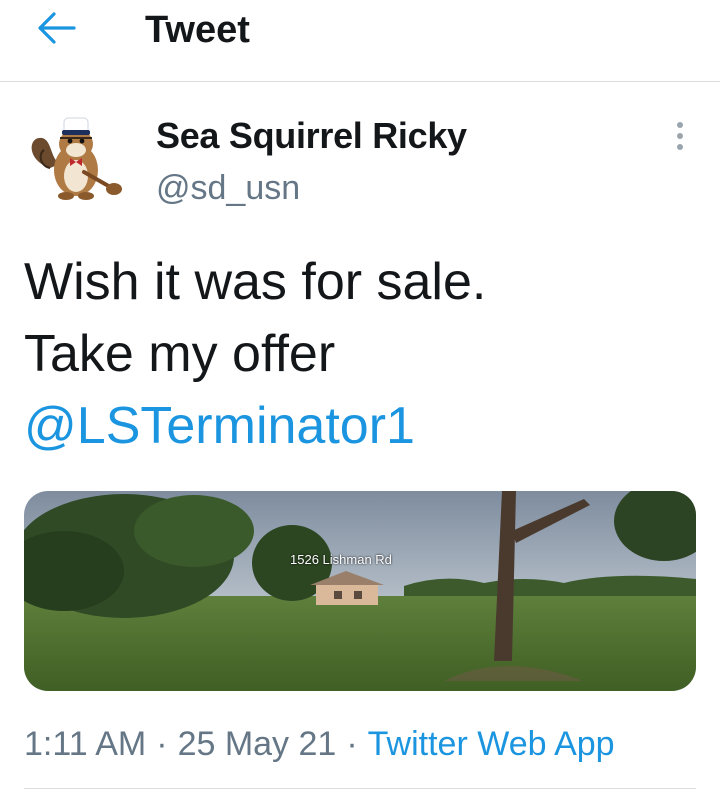  I want to click on media-caption: 1526 Lishman Rd, so click(341, 559).